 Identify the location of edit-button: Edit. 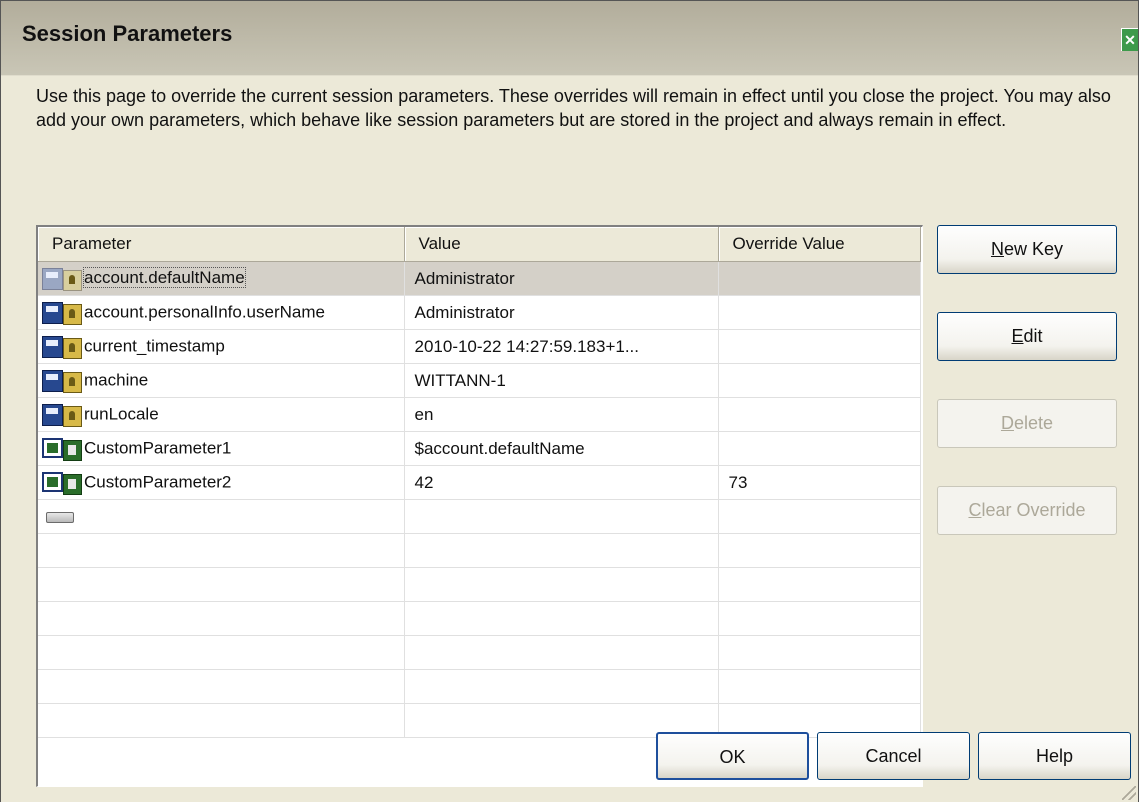
(1027, 336).